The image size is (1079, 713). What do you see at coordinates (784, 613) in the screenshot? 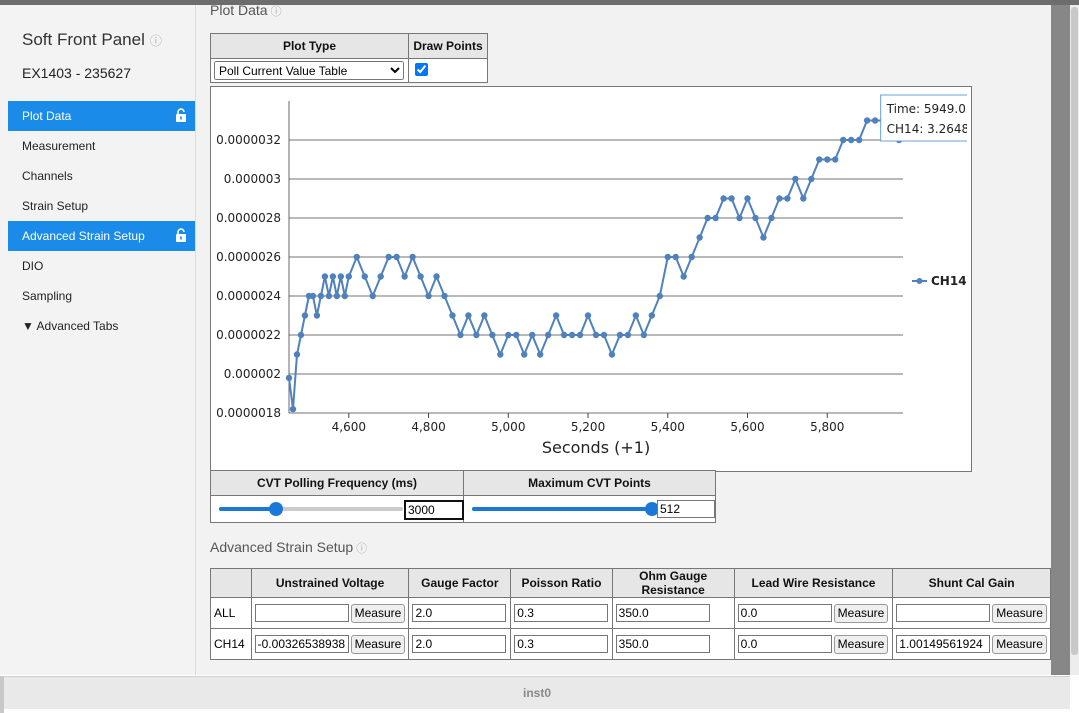
I see `lead-input` at bounding box center [784, 613].